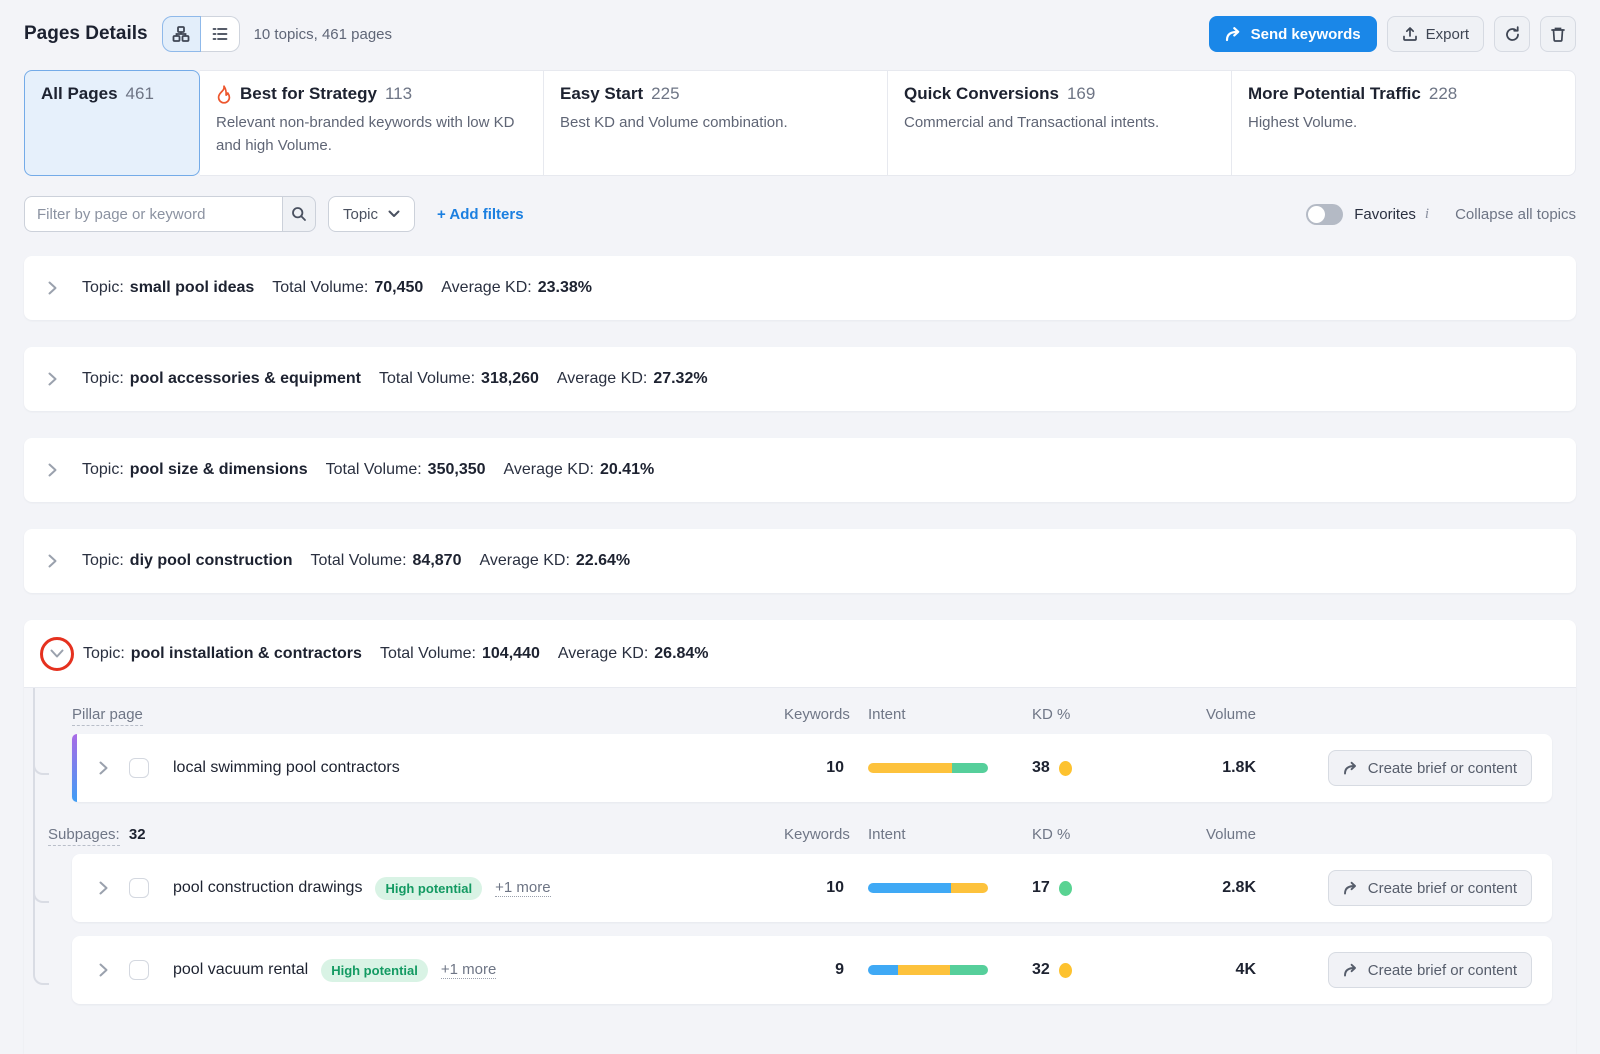  I want to click on list-icon, so click(220, 34).